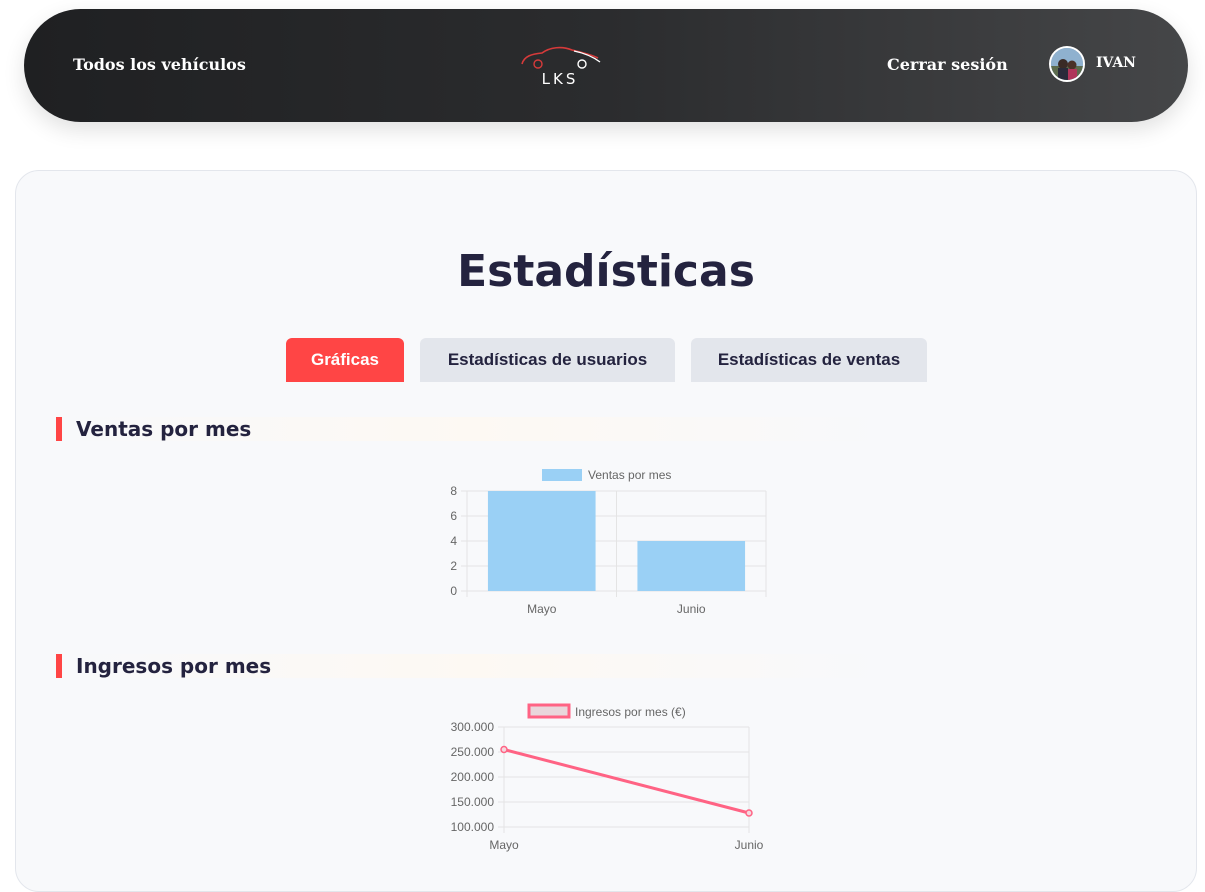 The width and height of the screenshot is (1205, 892). What do you see at coordinates (164, 429) in the screenshot?
I see `sales-section-title: Ventas por mes` at bounding box center [164, 429].